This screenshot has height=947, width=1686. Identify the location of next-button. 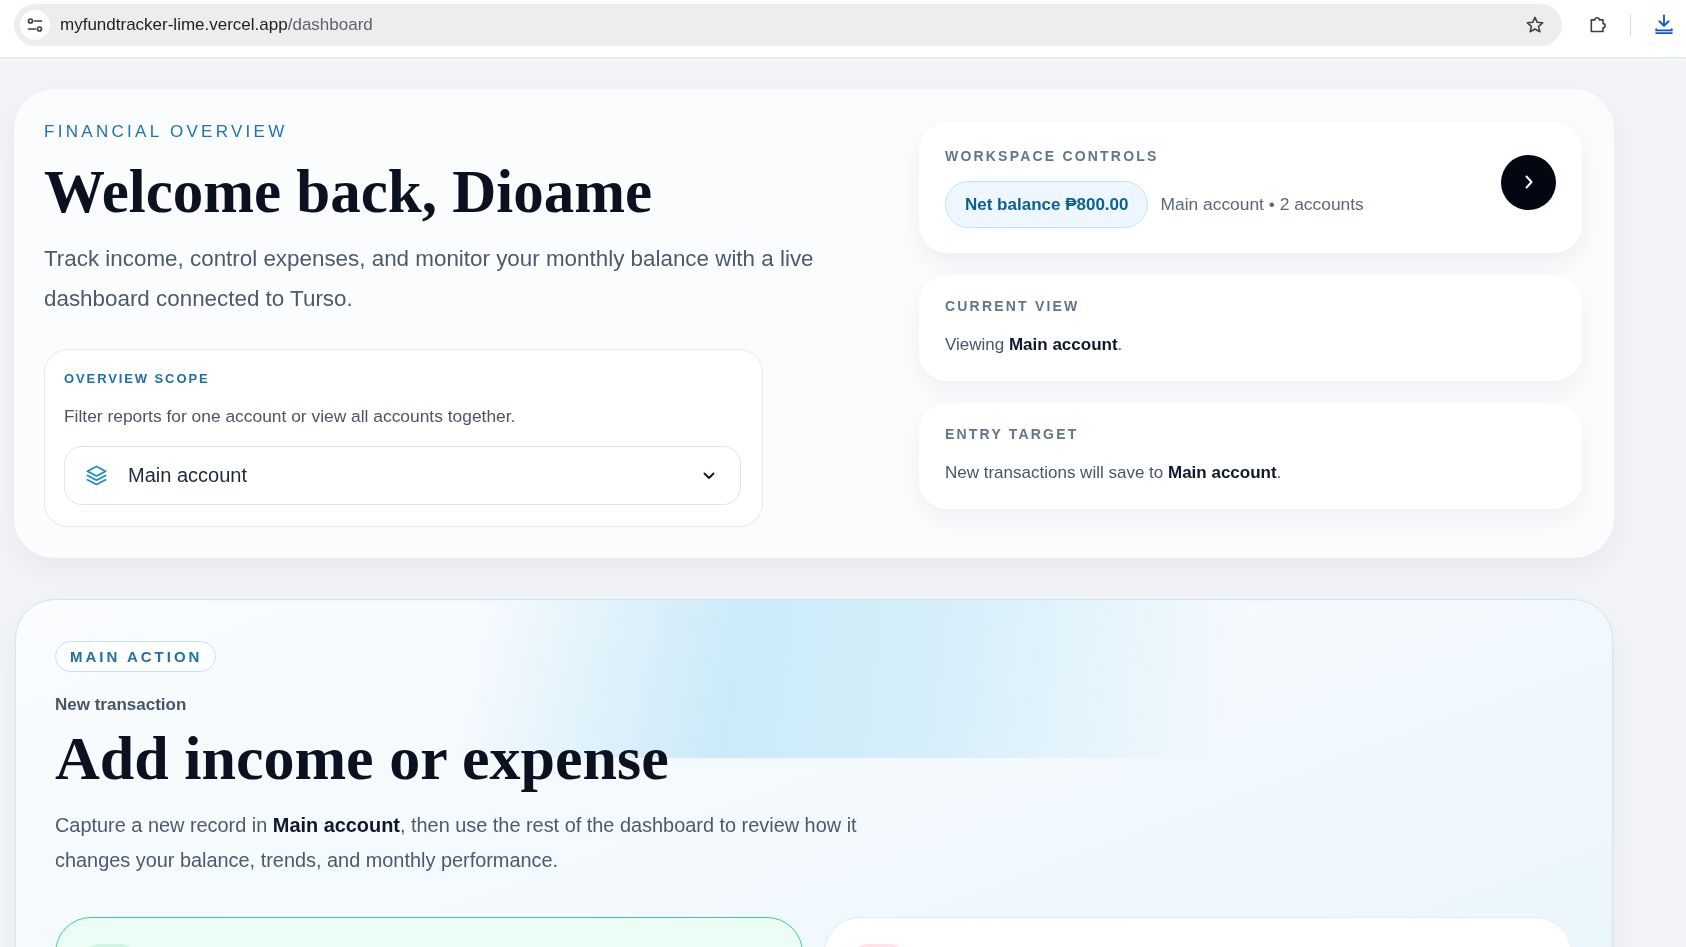
(1528, 182).